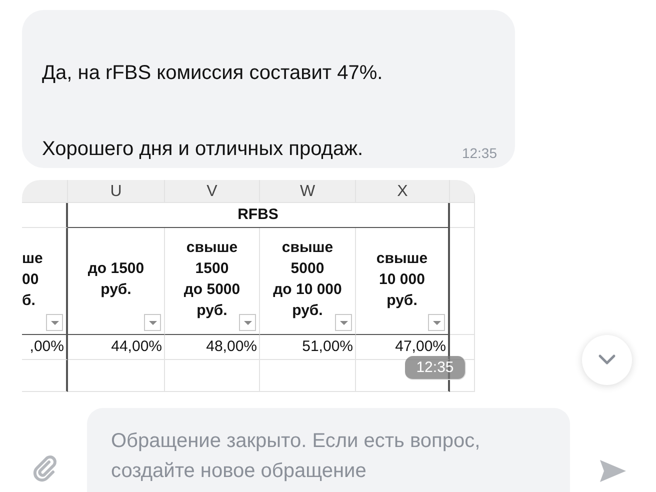 This screenshot has width=656, height=492. Describe the element at coordinates (403, 191) in the screenshot. I see `column-letter: X` at that location.